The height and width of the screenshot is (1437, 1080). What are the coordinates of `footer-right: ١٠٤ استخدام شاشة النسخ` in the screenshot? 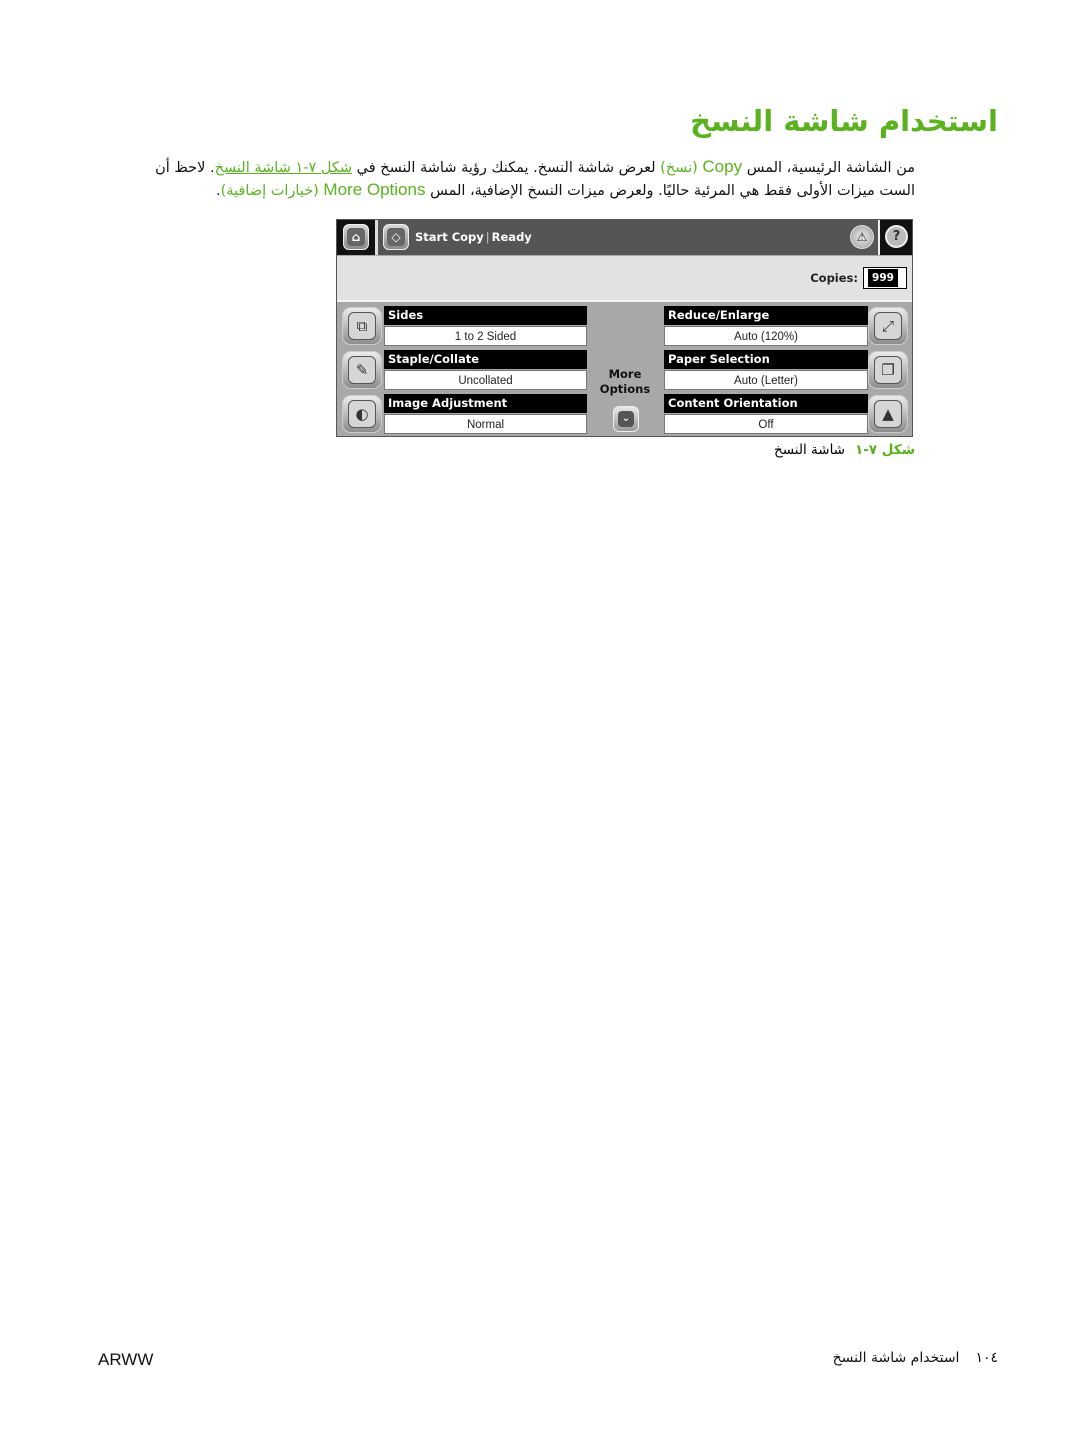 It's located at (915, 1358).